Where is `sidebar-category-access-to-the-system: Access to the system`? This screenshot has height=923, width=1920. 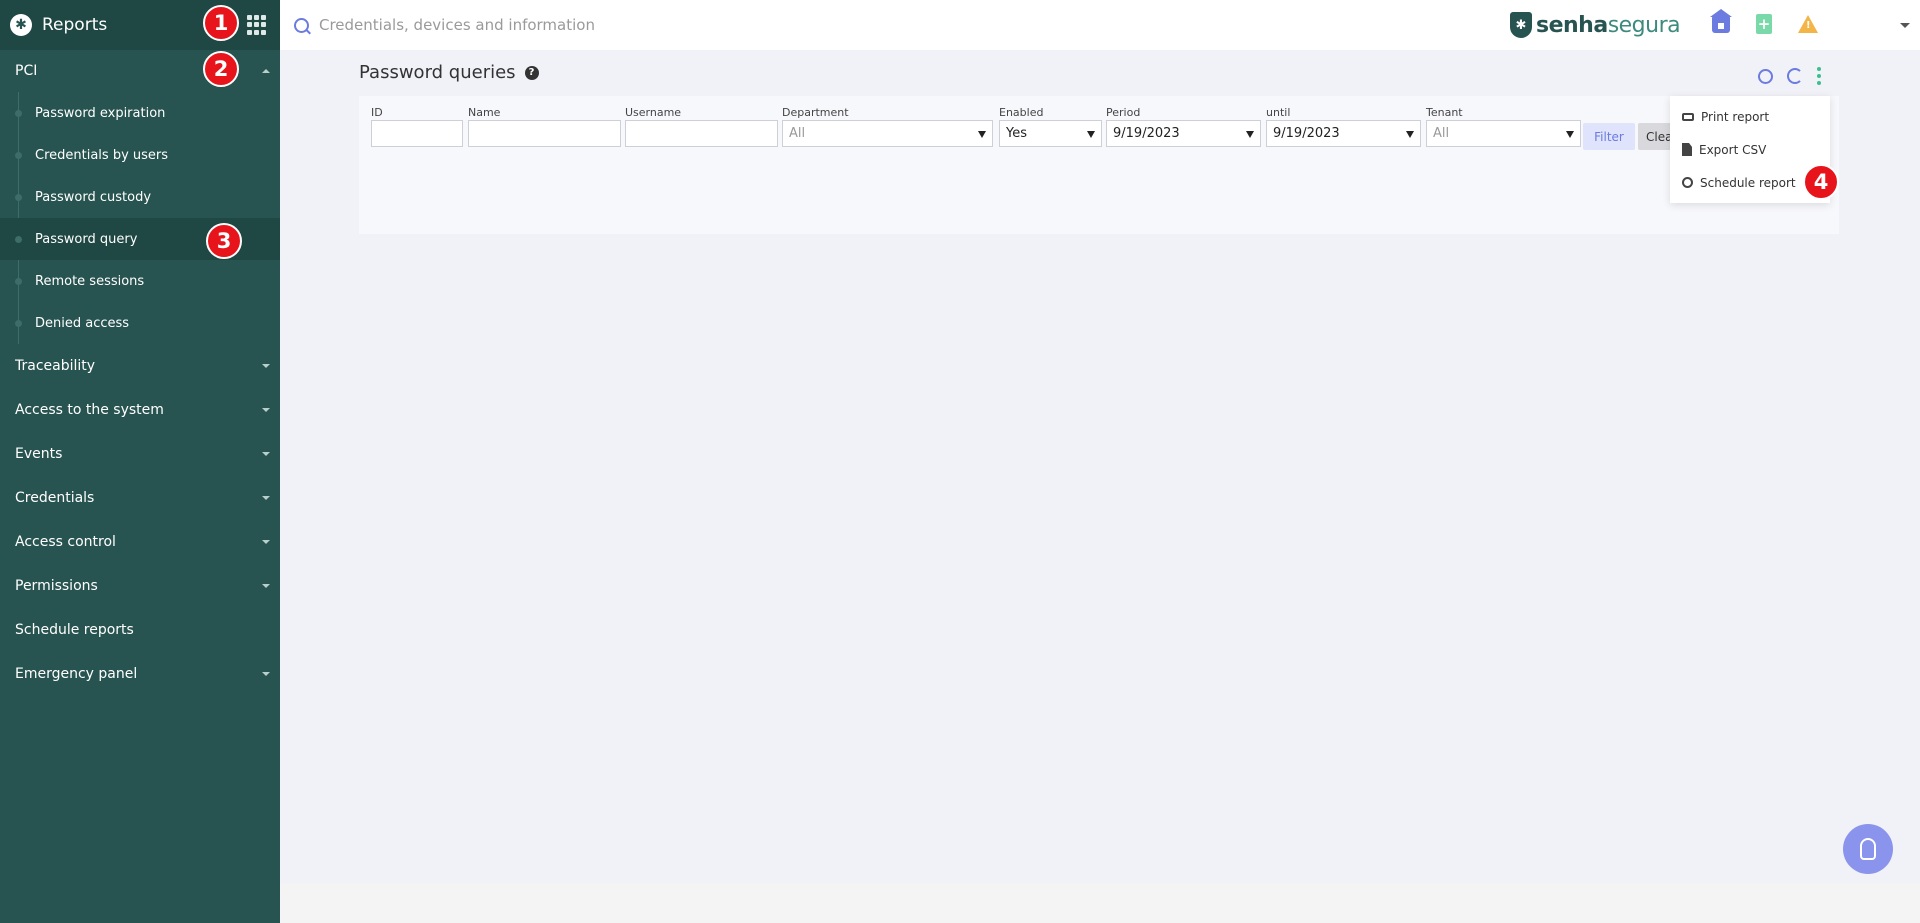 sidebar-category-access-to-the-system: Access to the system is located at coordinates (140, 410).